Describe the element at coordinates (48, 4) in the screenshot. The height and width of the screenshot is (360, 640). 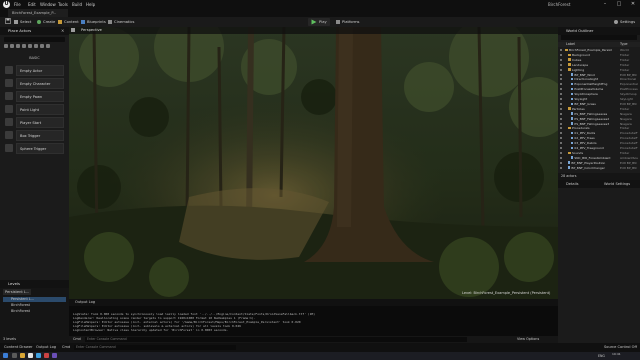
I see `menu-window: Window` at that location.